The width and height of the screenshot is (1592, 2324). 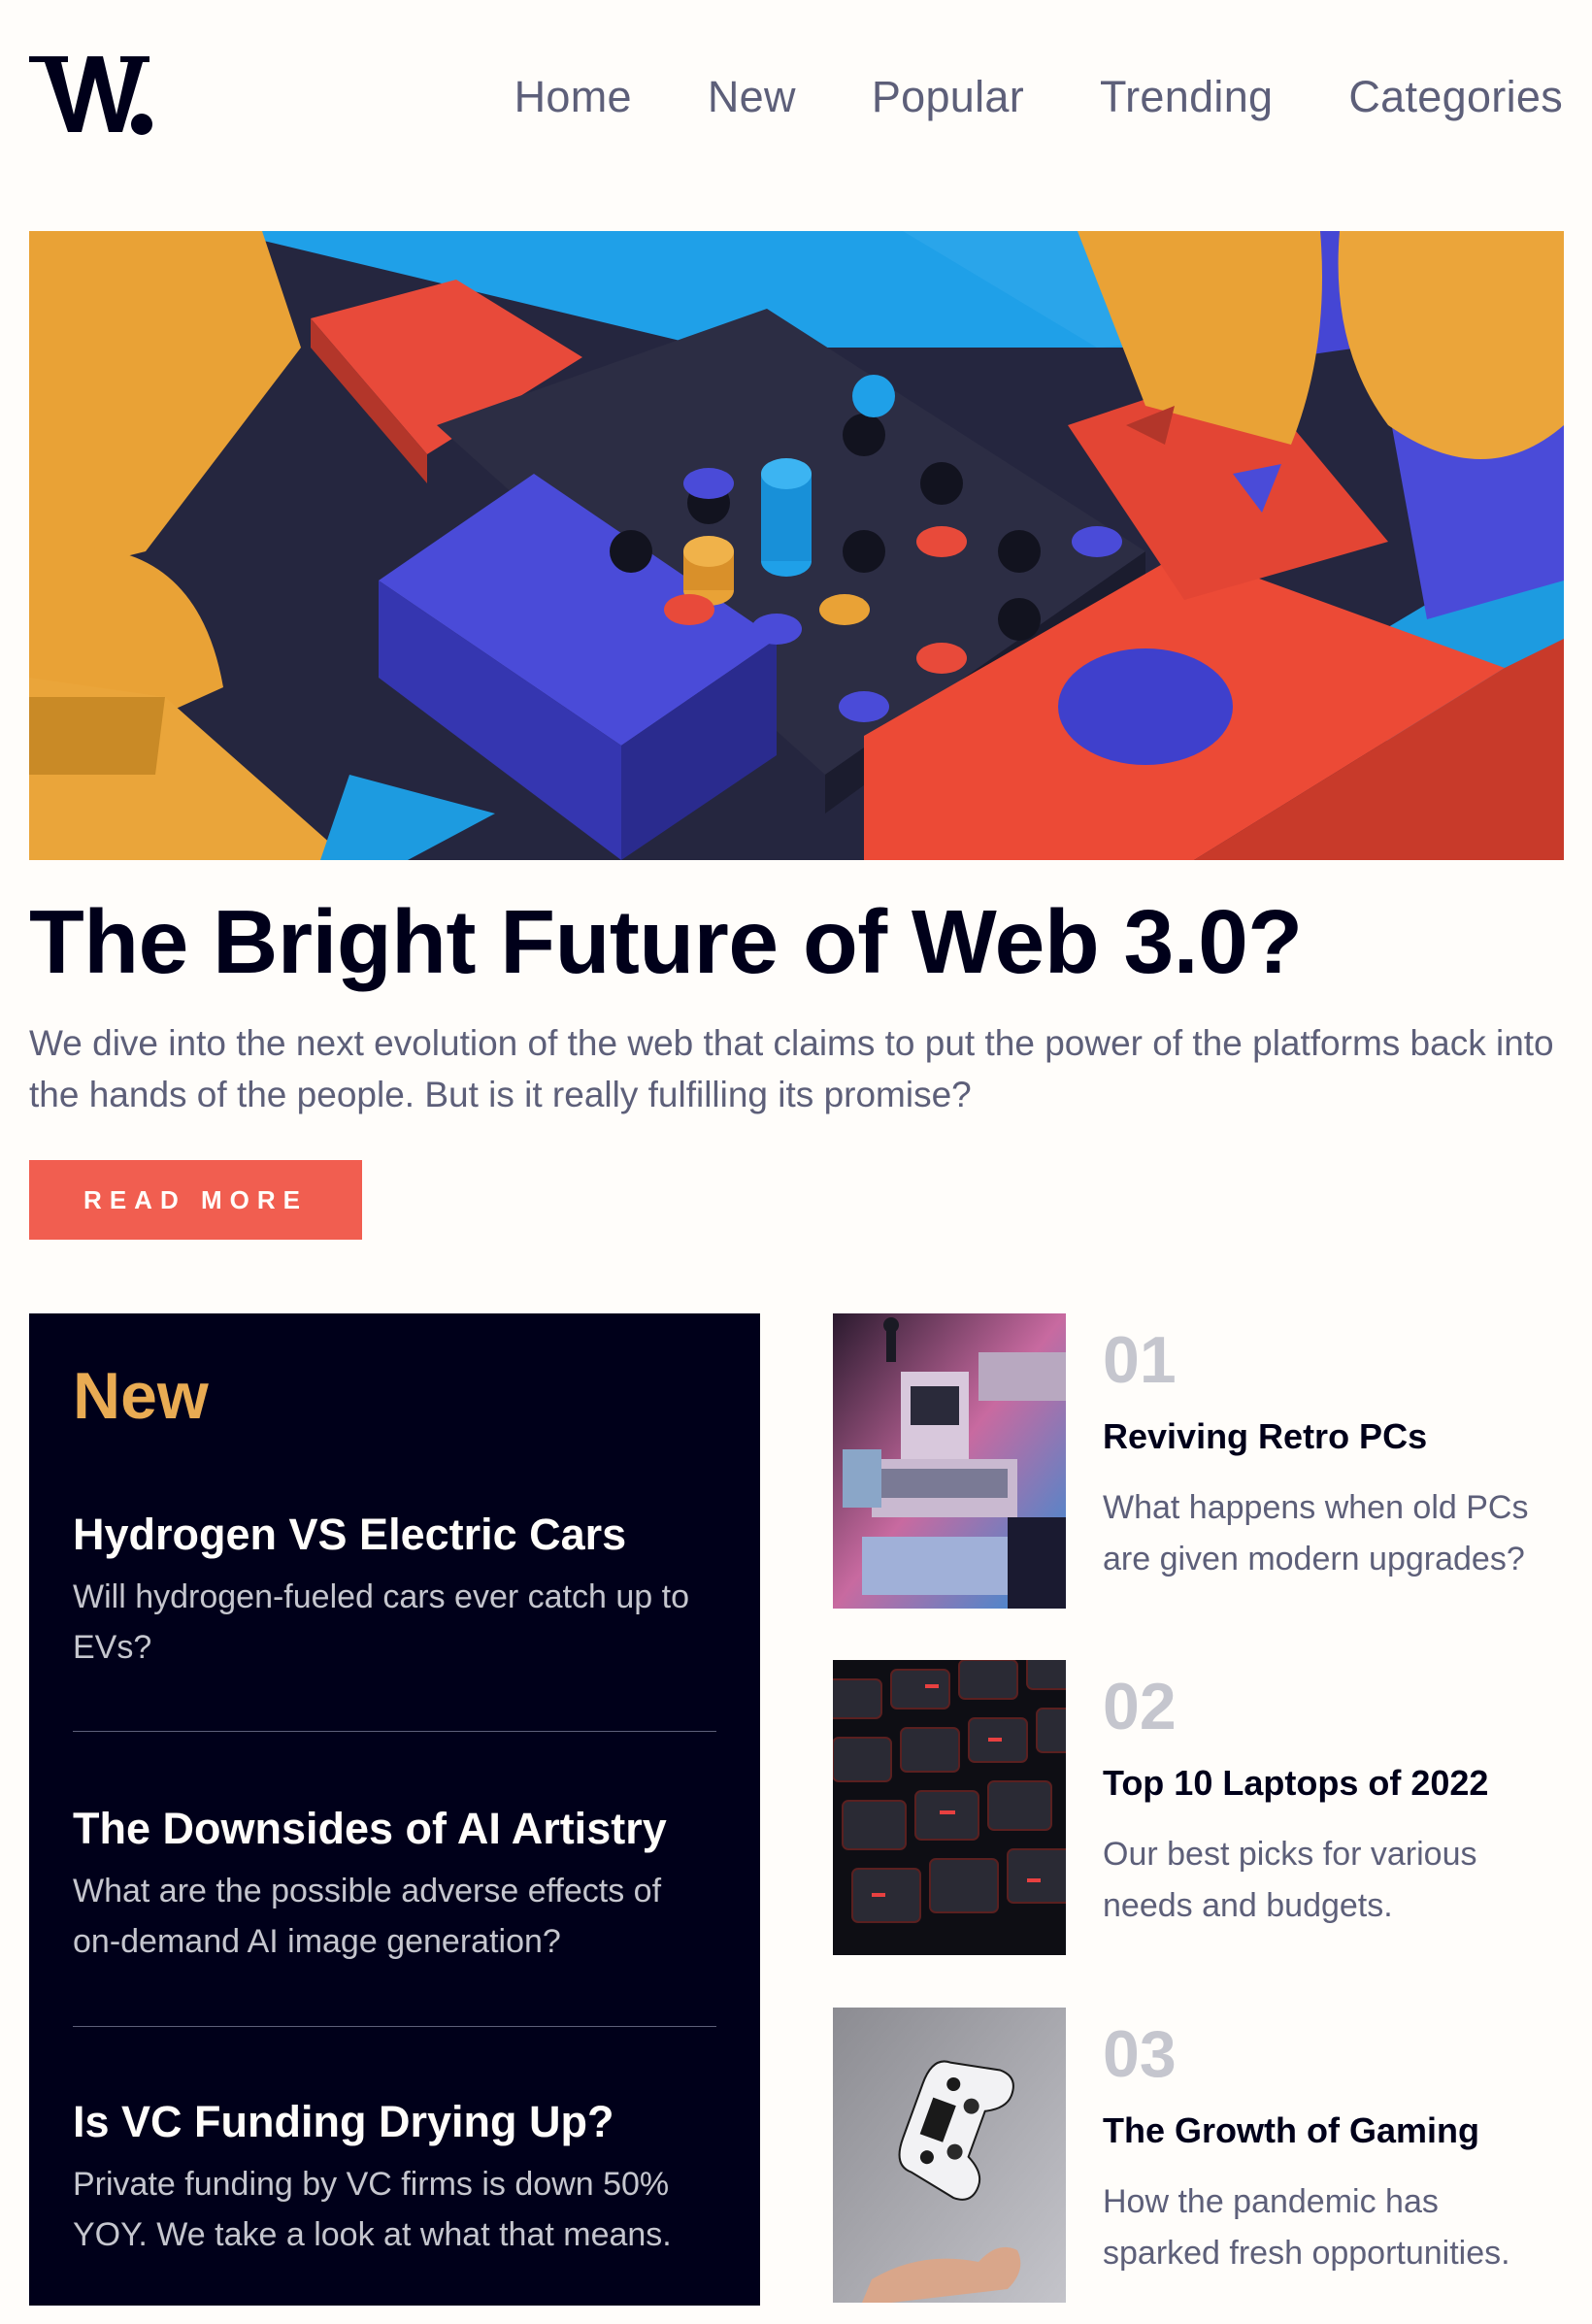 I want to click on new-item-title: Is VC Funding Drying Up?, so click(x=394, y=2122).